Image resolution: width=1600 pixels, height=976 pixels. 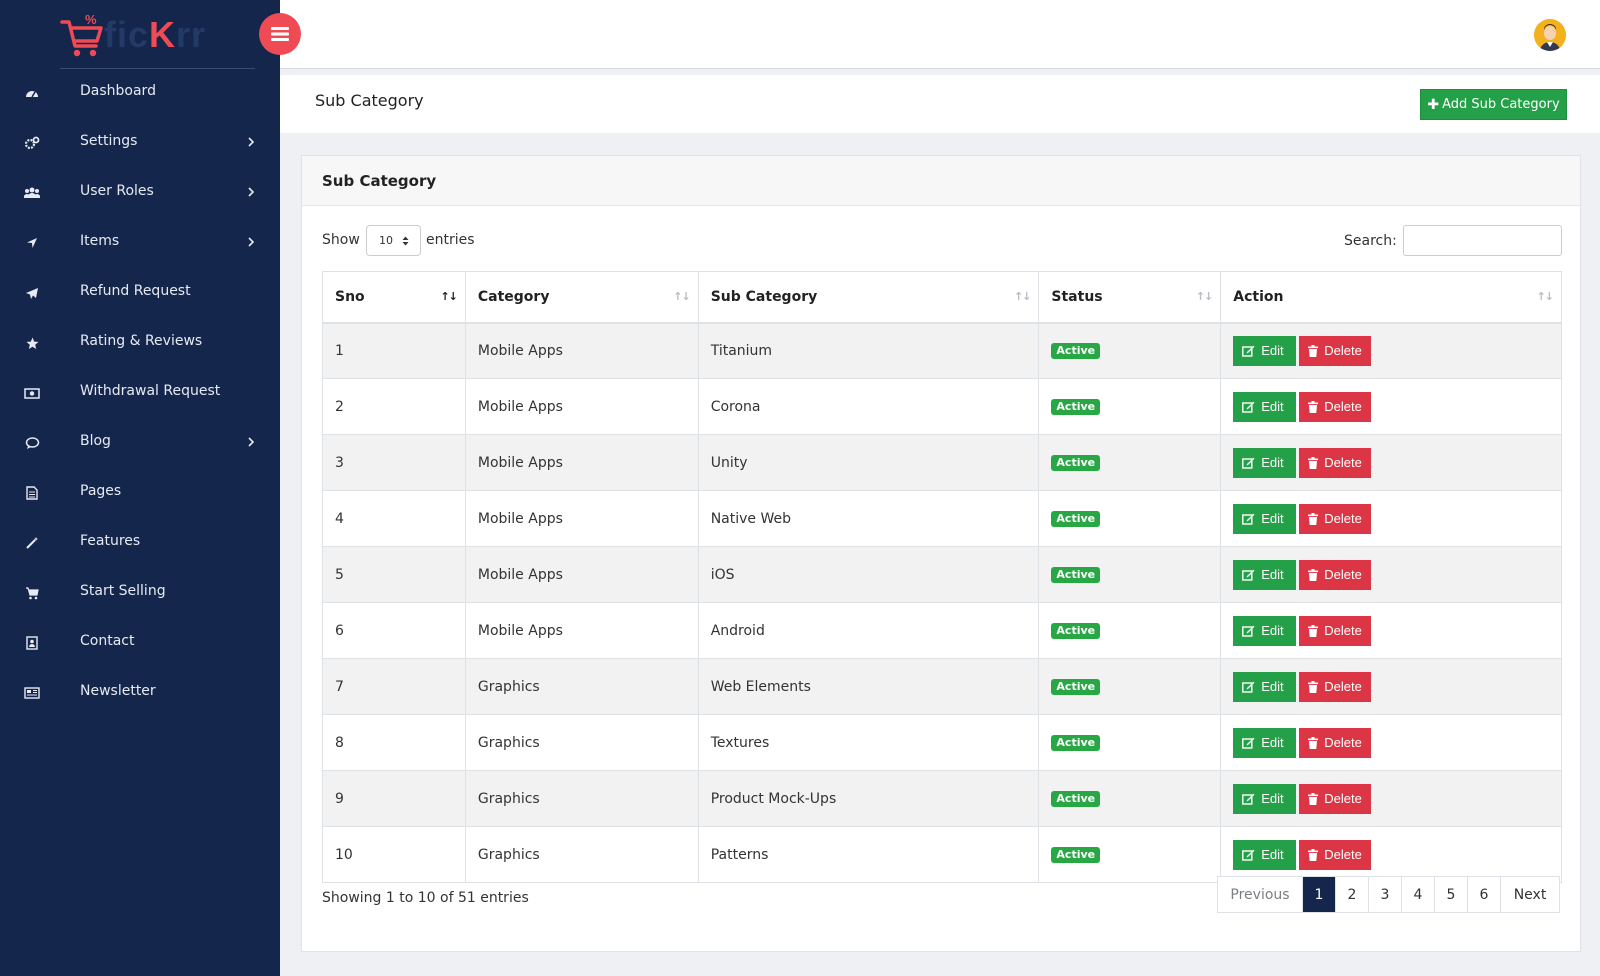 I want to click on cell-sub-category: Unity, so click(x=868, y=462).